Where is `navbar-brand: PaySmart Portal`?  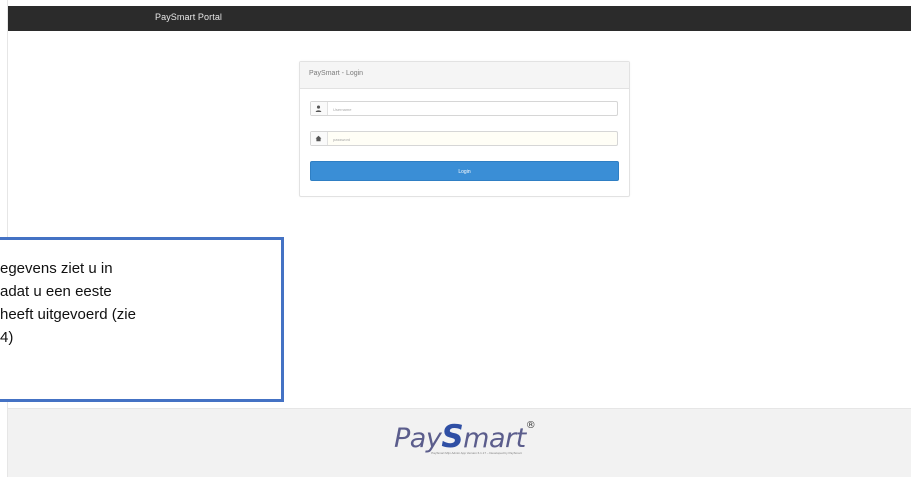
navbar-brand: PaySmart Portal is located at coordinates (188, 17).